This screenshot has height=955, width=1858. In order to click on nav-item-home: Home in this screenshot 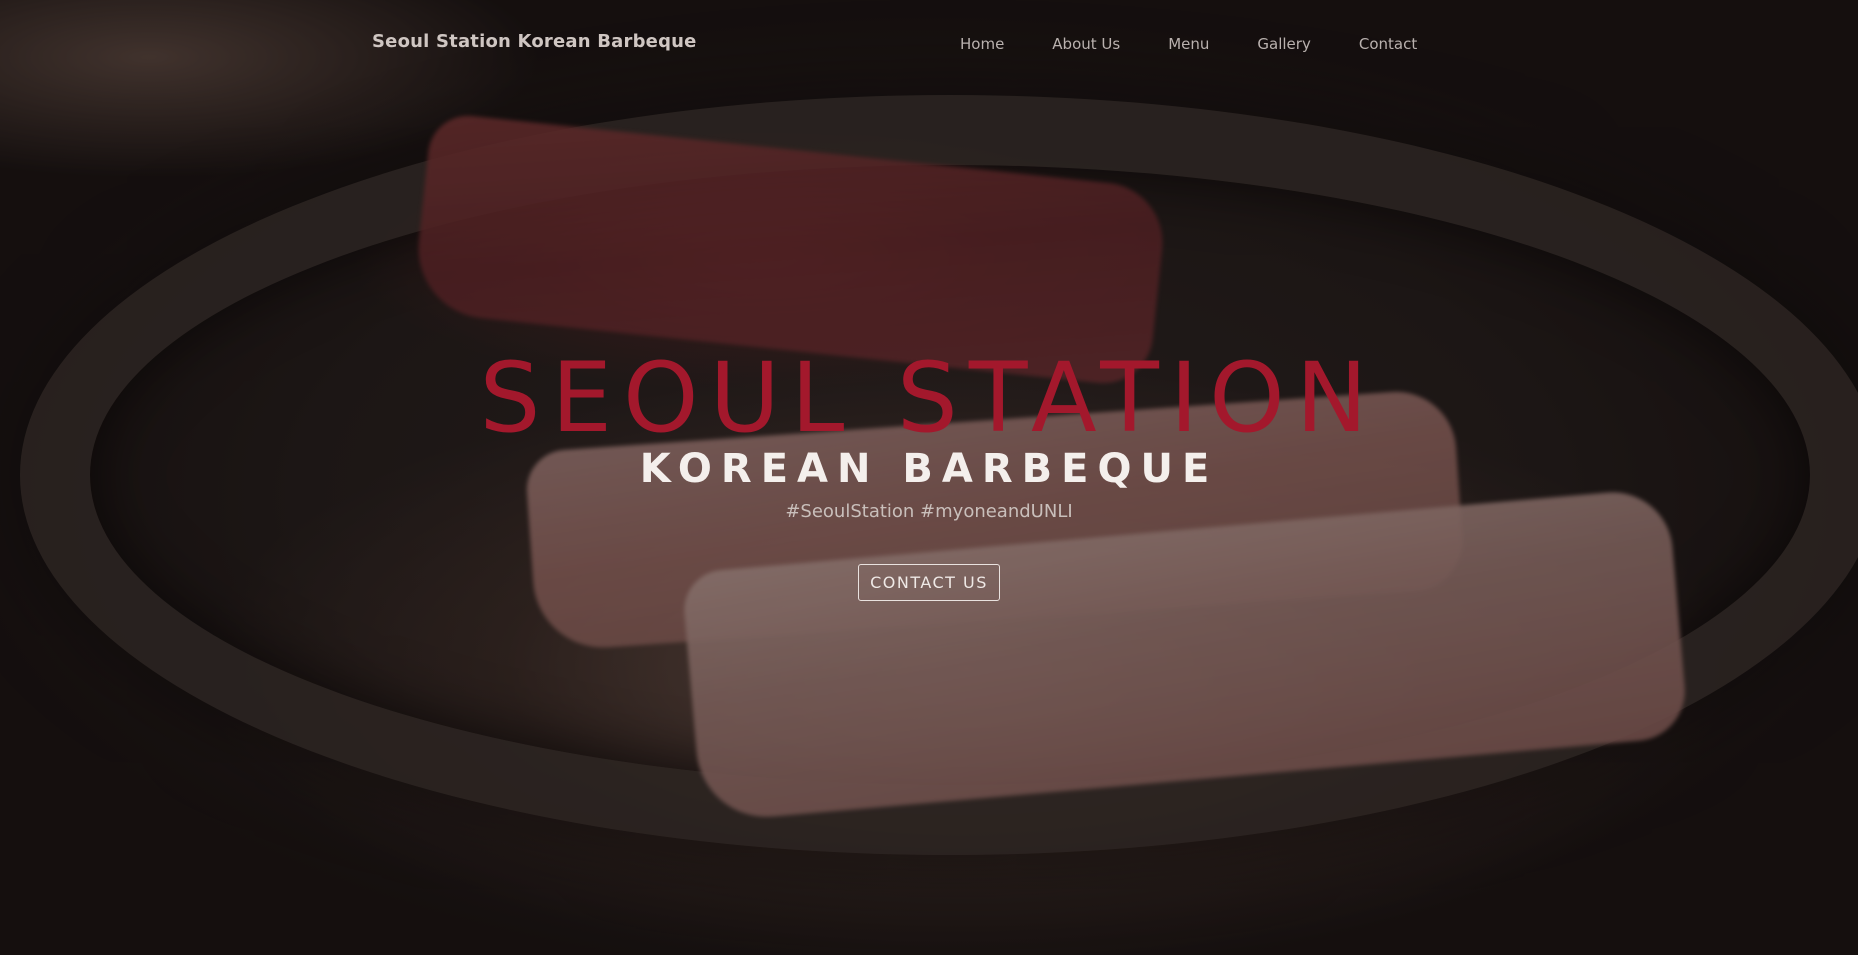, I will do `click(982, 43)`.